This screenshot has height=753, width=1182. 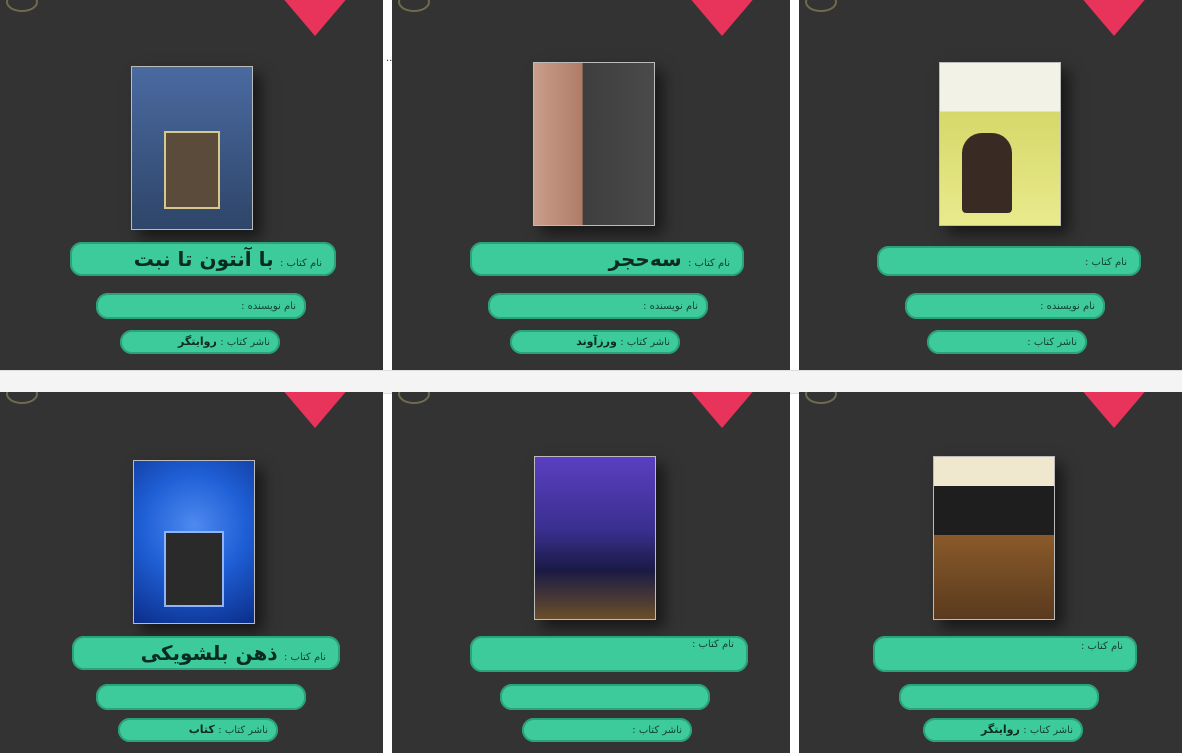 What do you see at coordinates (209, 653) in the screenshot?
I see `title-value: ذهن بلشویکی` at bounding box center [209, 653].